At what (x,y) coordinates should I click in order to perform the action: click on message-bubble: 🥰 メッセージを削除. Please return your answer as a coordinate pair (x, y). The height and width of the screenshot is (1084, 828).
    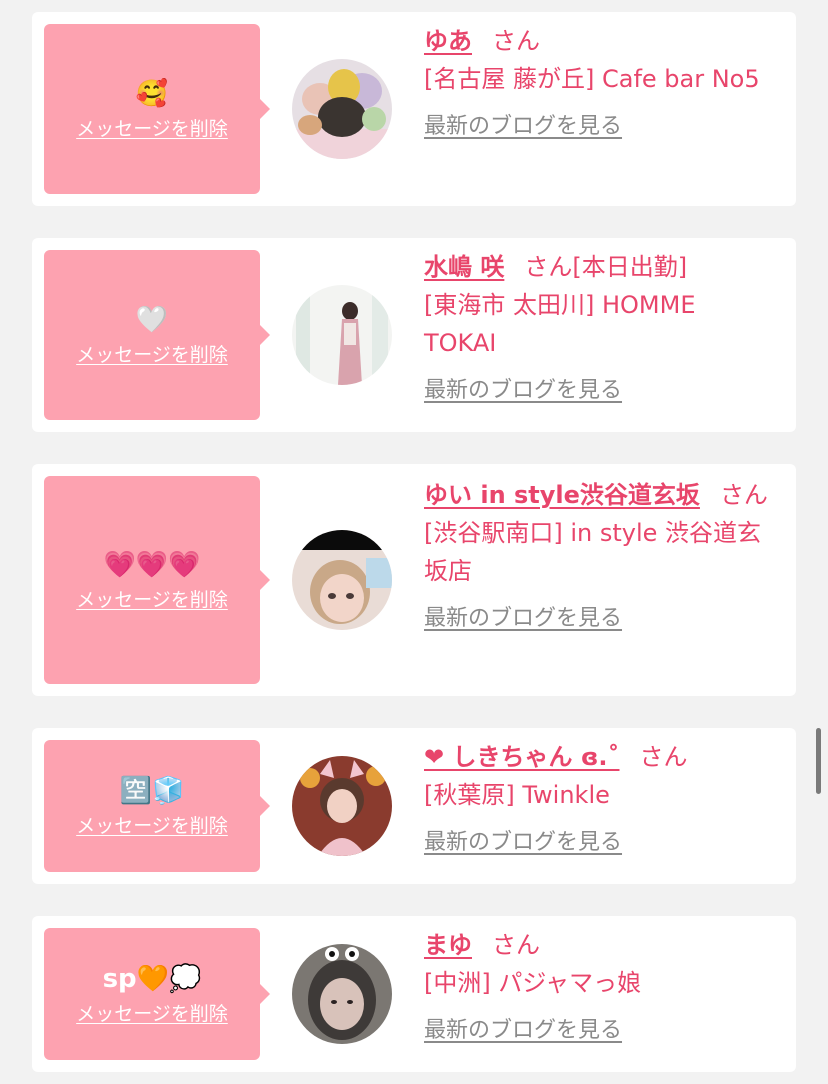
    Looking at the image, I should click on (157, 109).